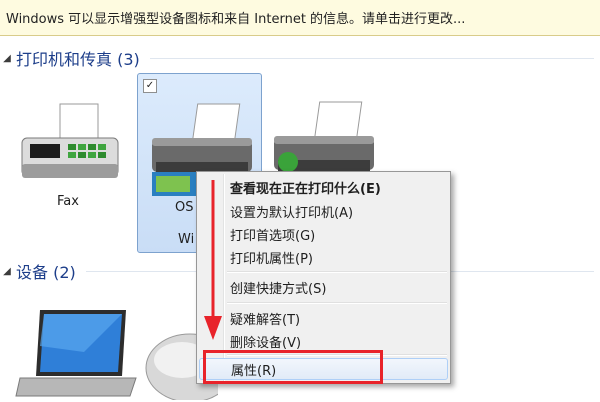 The image size is (600, 402). What do you see at coordinates (76, 353) in the screenshot?
I see `laptop-icon` at bounding box center [76, 353].